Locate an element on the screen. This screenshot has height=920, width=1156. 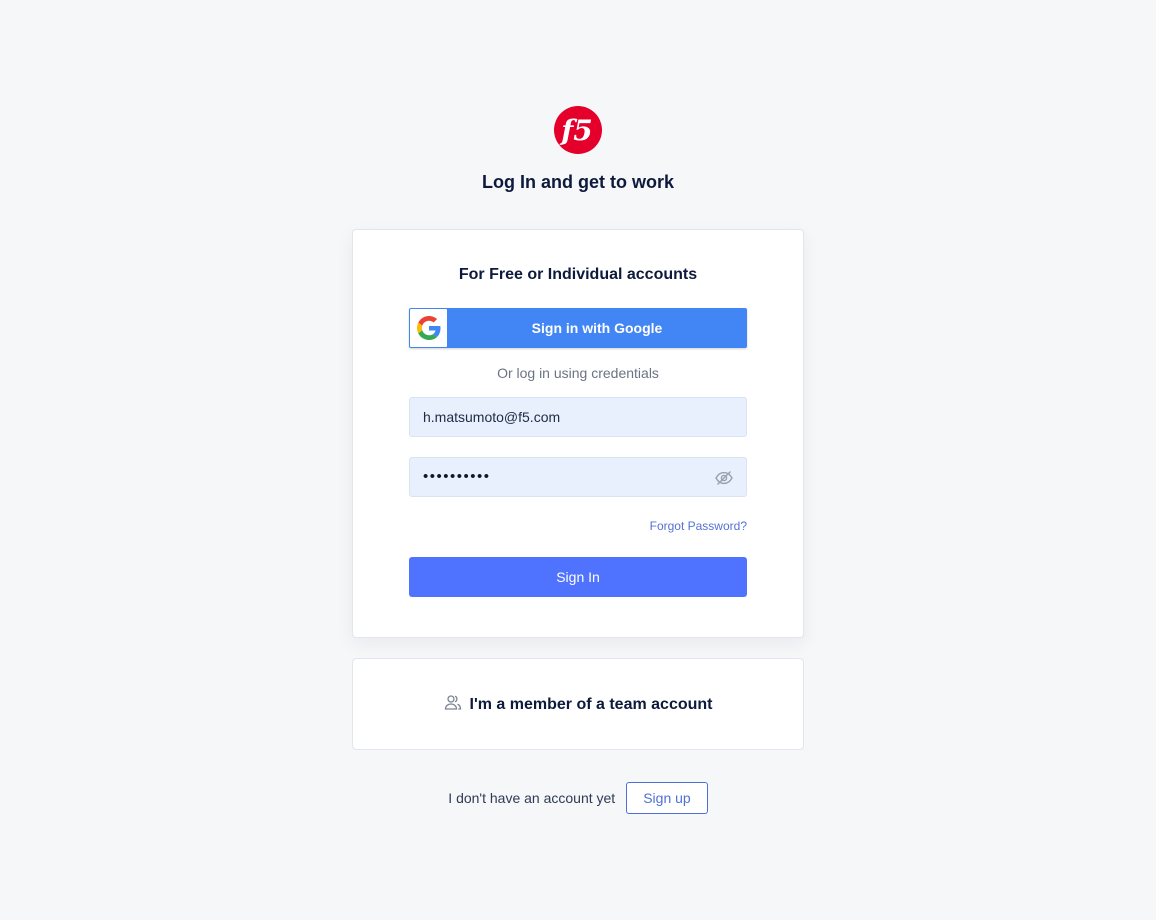
signup-prompt: I don't have an account yet is located at coordinates (532, 798).